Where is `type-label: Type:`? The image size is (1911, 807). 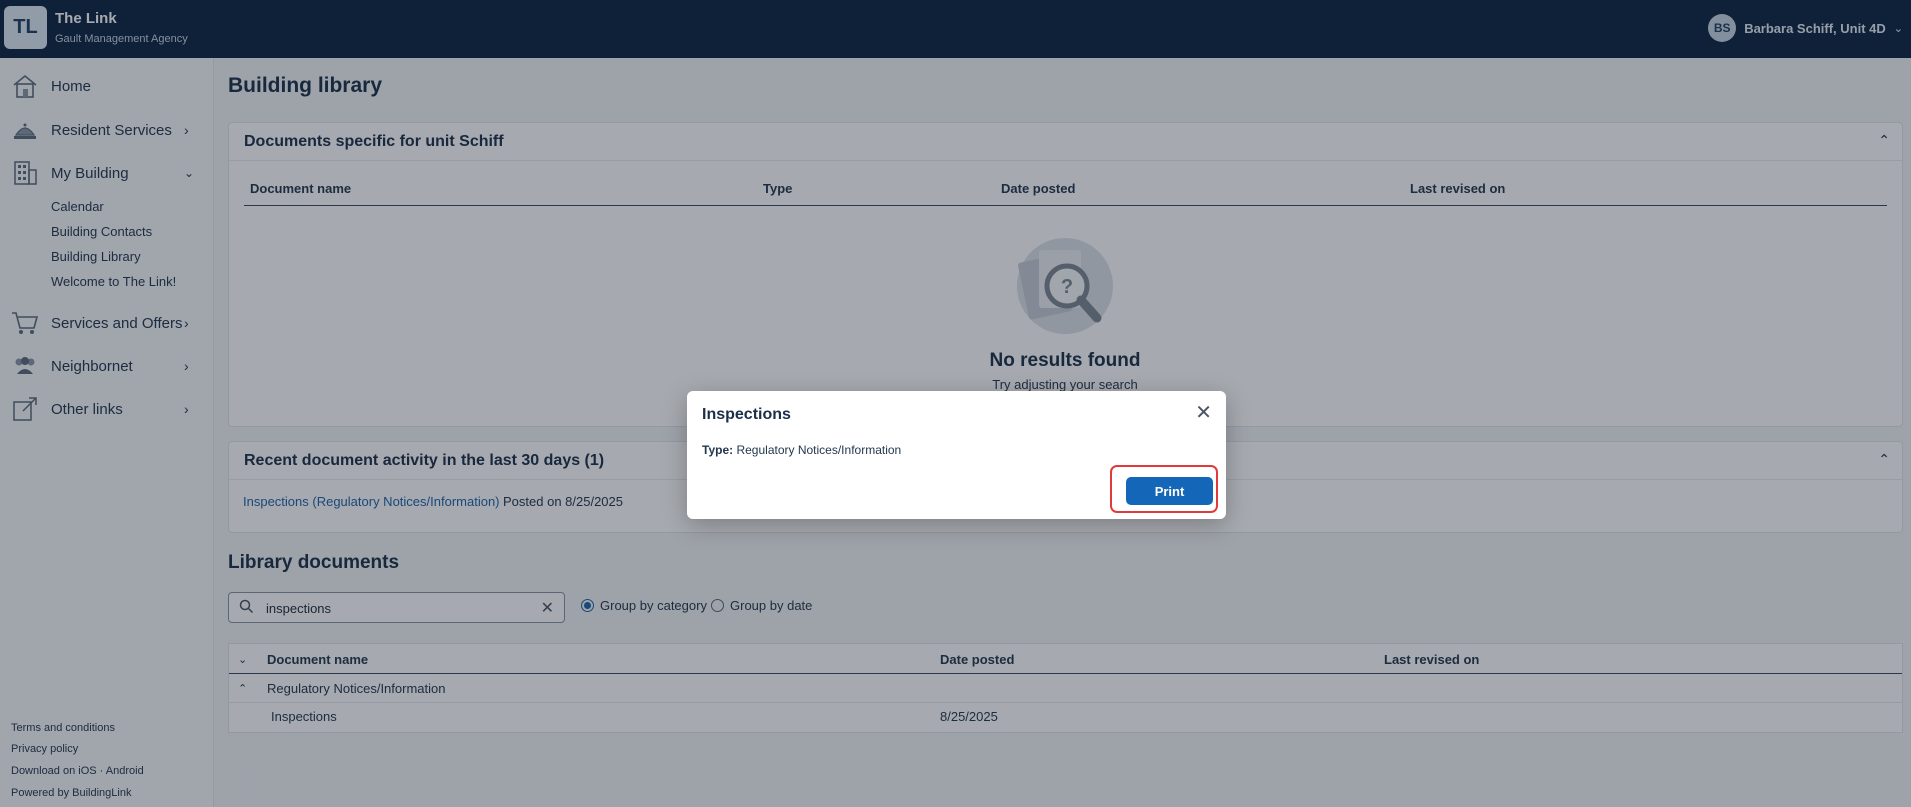
type-label: Type: is located at coordinates (718, 450).